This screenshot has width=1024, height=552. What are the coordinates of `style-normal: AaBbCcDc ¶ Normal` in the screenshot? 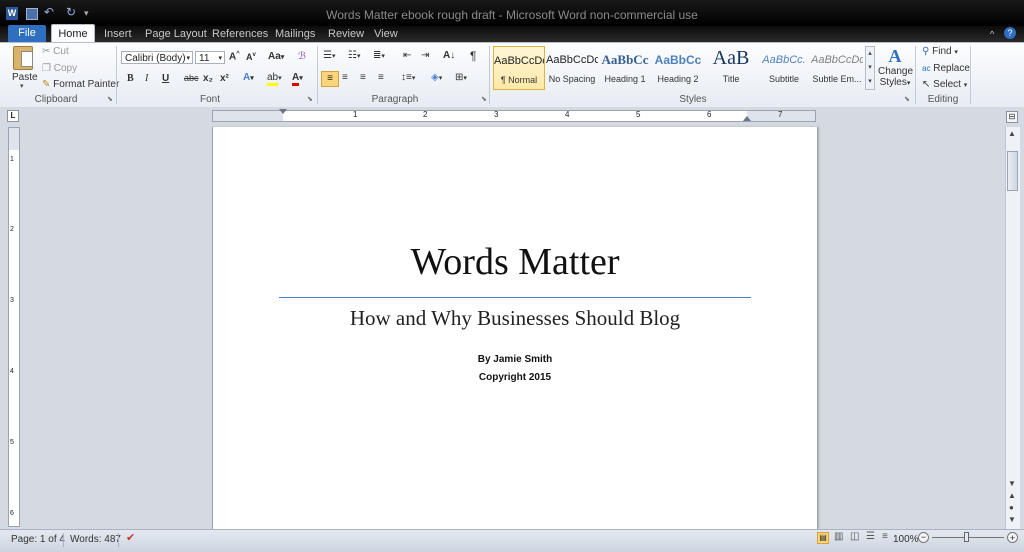 It's located at (519, 68).